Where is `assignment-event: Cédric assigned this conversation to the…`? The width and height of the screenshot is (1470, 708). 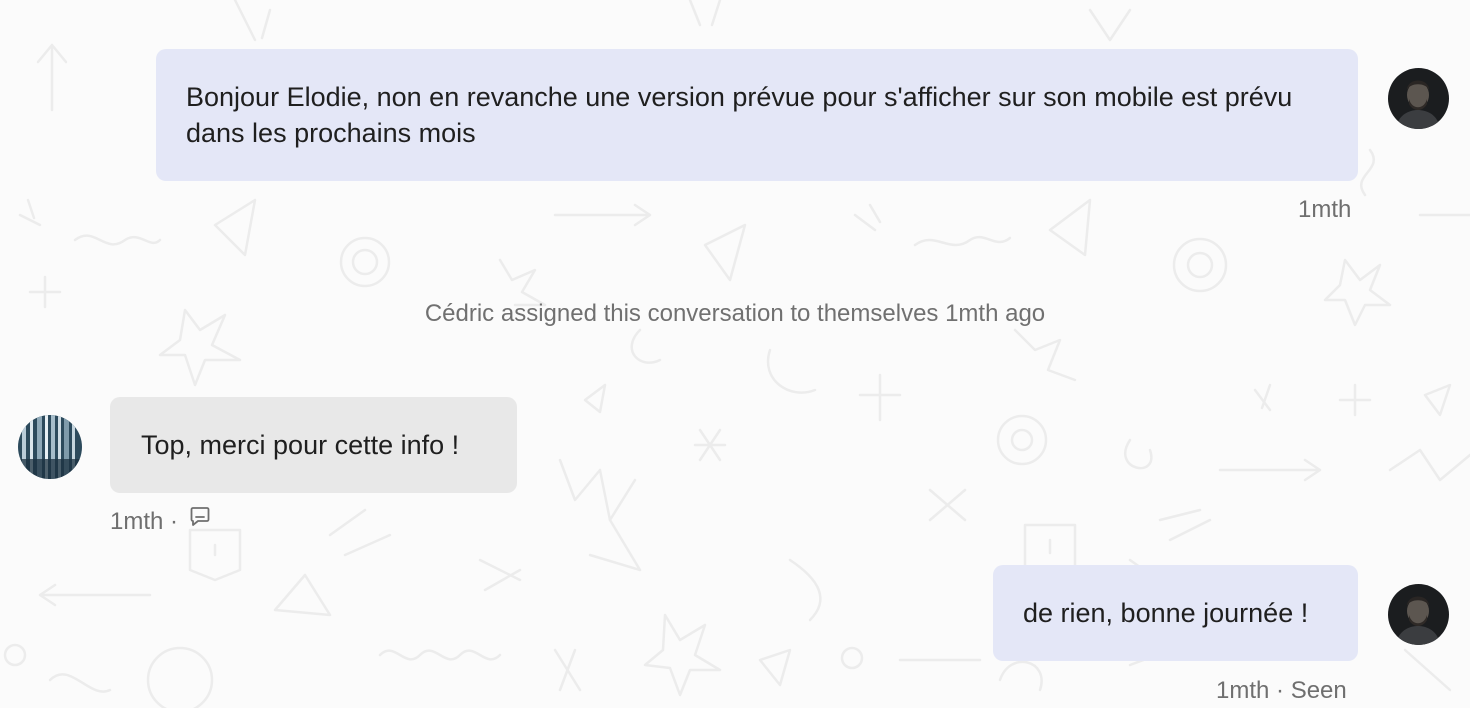 assignment-event: Cédric assigned this conversation to the… is located at coordinates (735, 313).